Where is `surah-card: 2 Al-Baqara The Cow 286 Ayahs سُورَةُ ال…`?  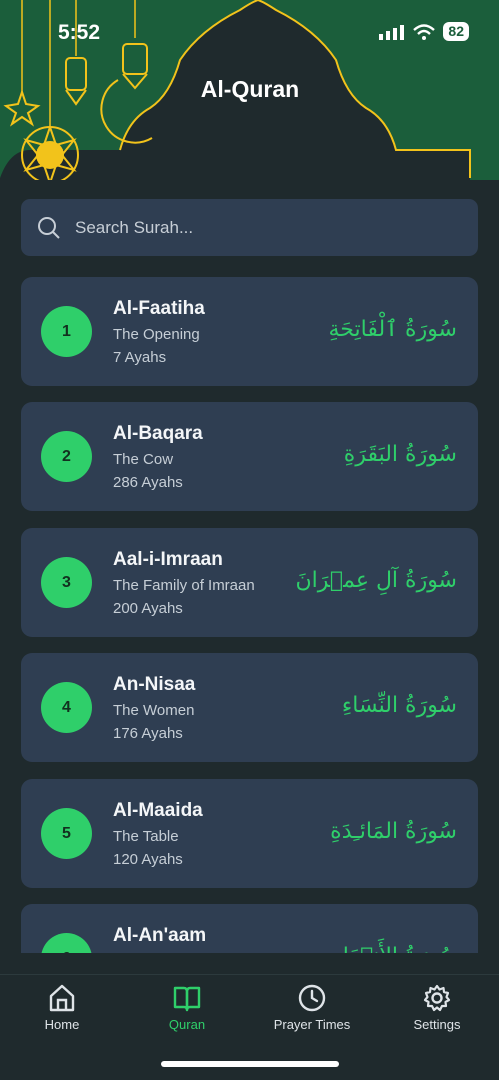
surah-card: 2 Al-Baqara The Cow 286 Ayahs سُورَةُ ال… is located at coordinates (249, 456).